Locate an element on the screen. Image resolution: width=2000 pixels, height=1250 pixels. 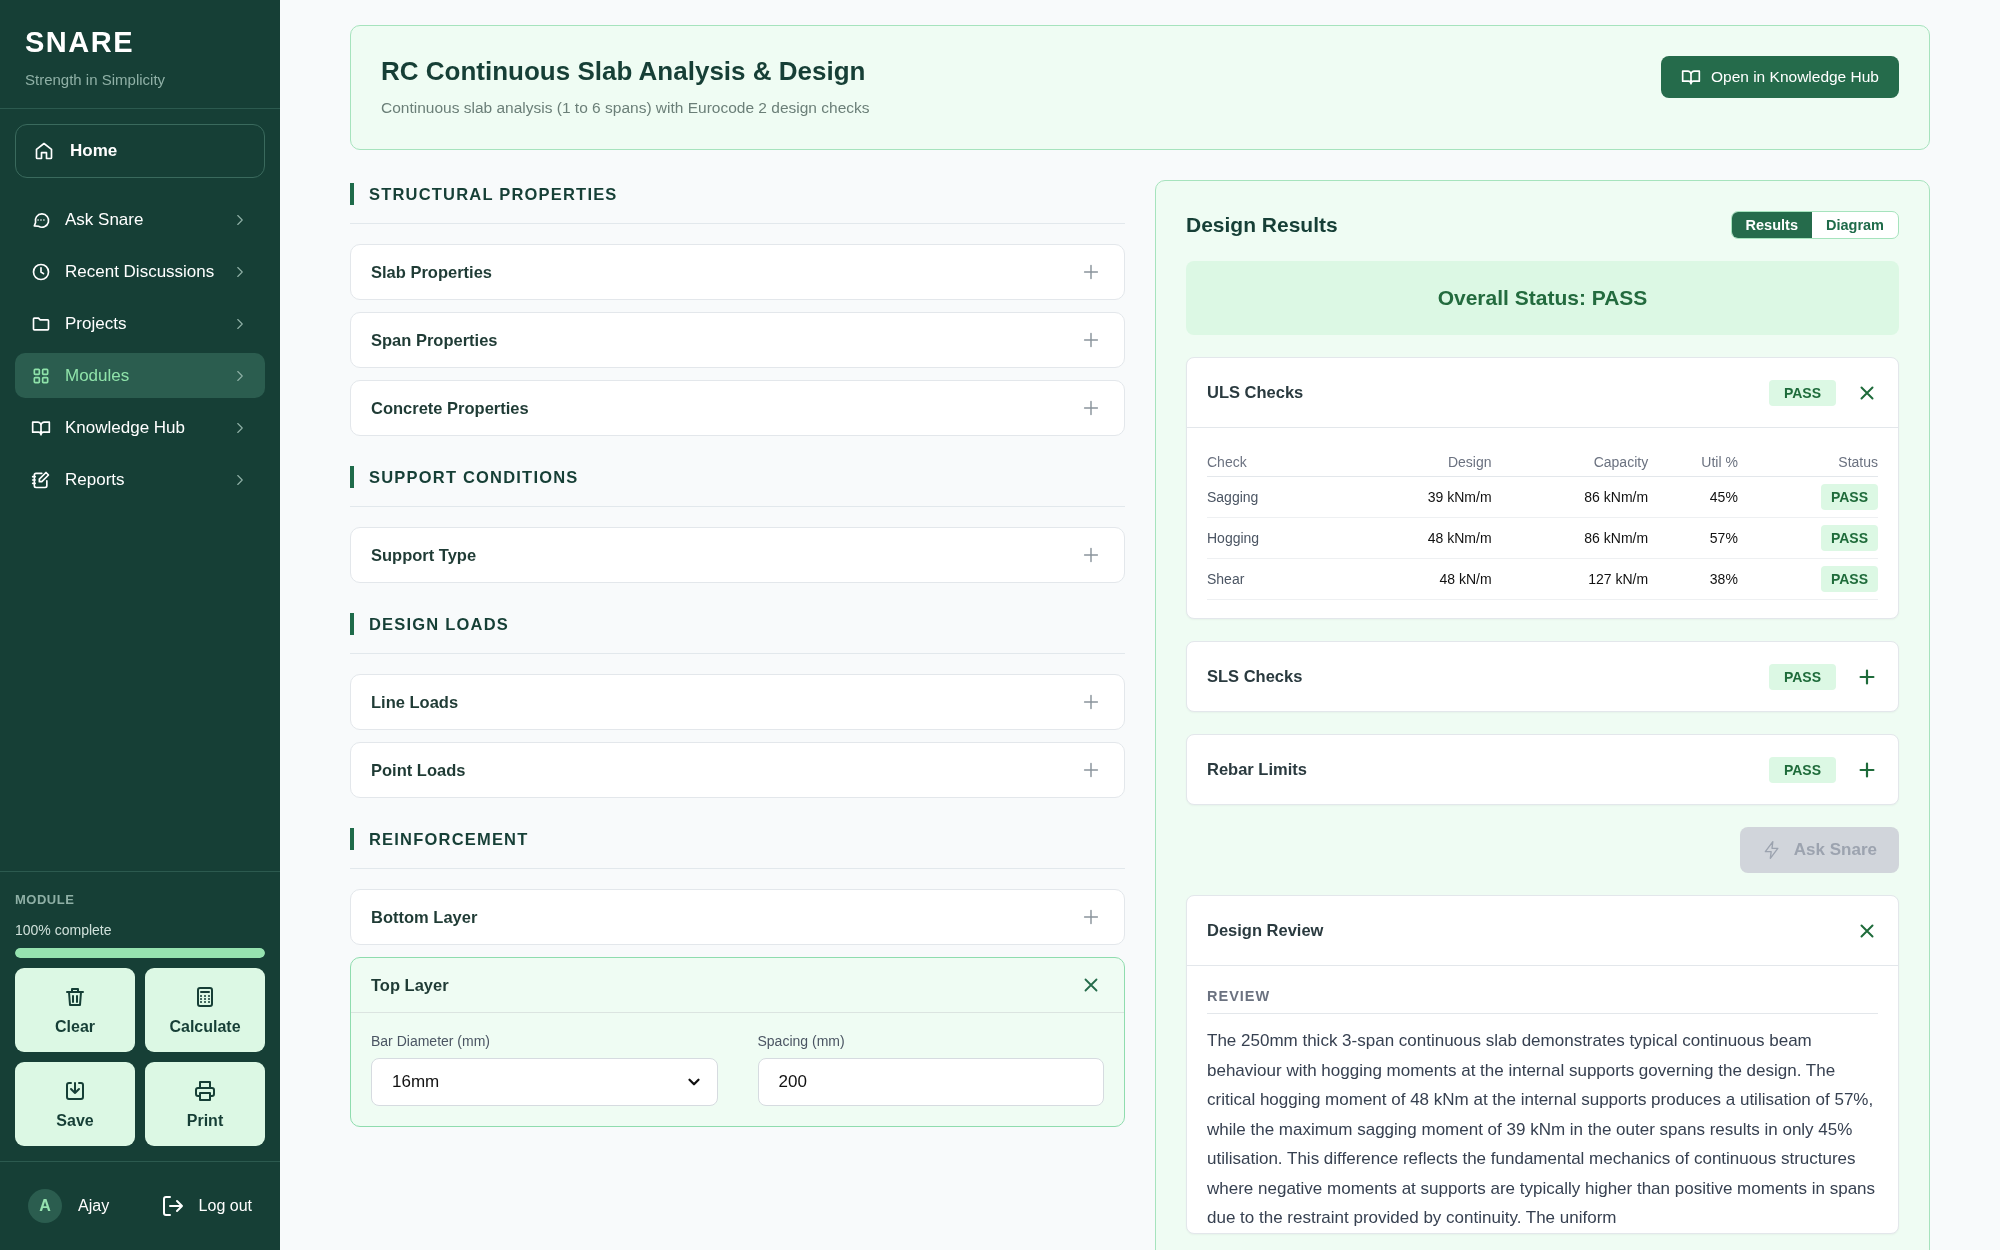
tab: Results is located at coordinates (1771, 225).